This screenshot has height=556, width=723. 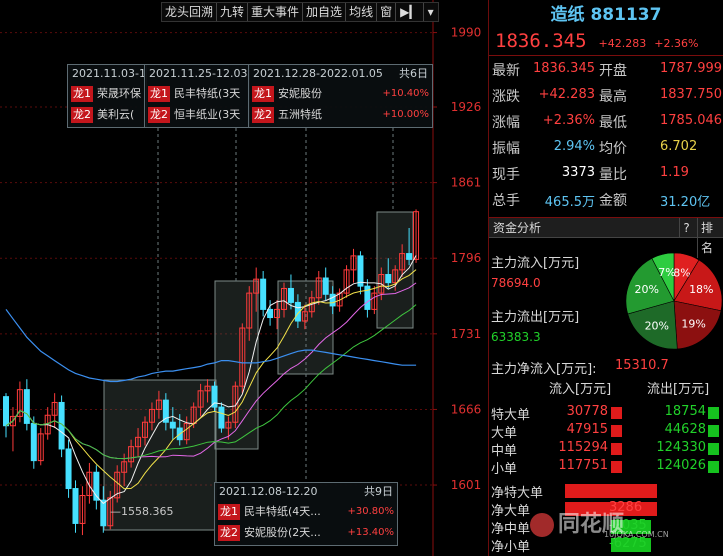 I want to click on toolbar-window: 窗, so click(x=387, y=12).